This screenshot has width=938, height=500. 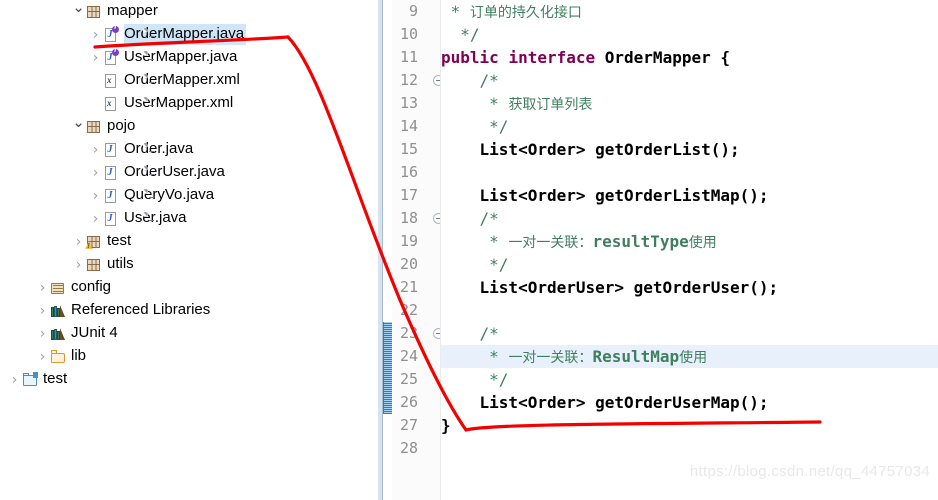 I want to click on code-line: * 一对一关联：resultType使用, so click(x=579, y=241).